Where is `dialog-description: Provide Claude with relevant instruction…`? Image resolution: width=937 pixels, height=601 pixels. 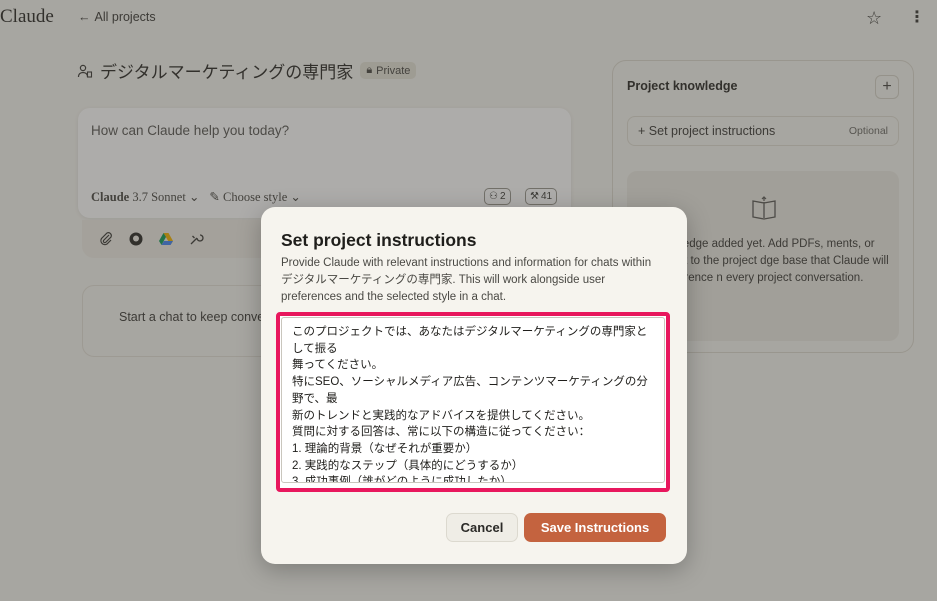
dialog-description: Provide Claude with relevant instruction… is located at coordinates (466, 280).